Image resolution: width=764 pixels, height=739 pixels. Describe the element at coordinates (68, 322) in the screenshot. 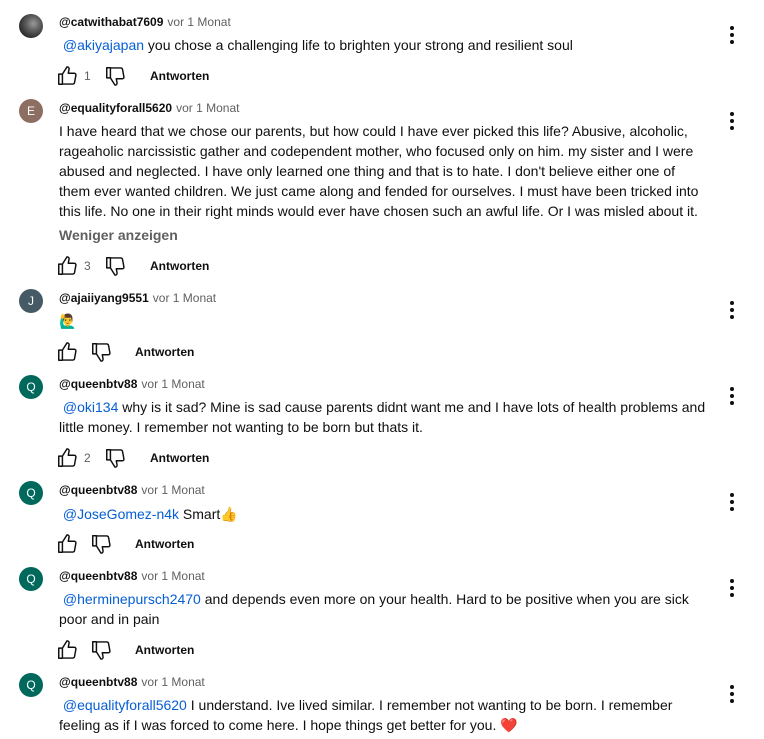

I see `comment-text: 🙋‍♂️` at that location.